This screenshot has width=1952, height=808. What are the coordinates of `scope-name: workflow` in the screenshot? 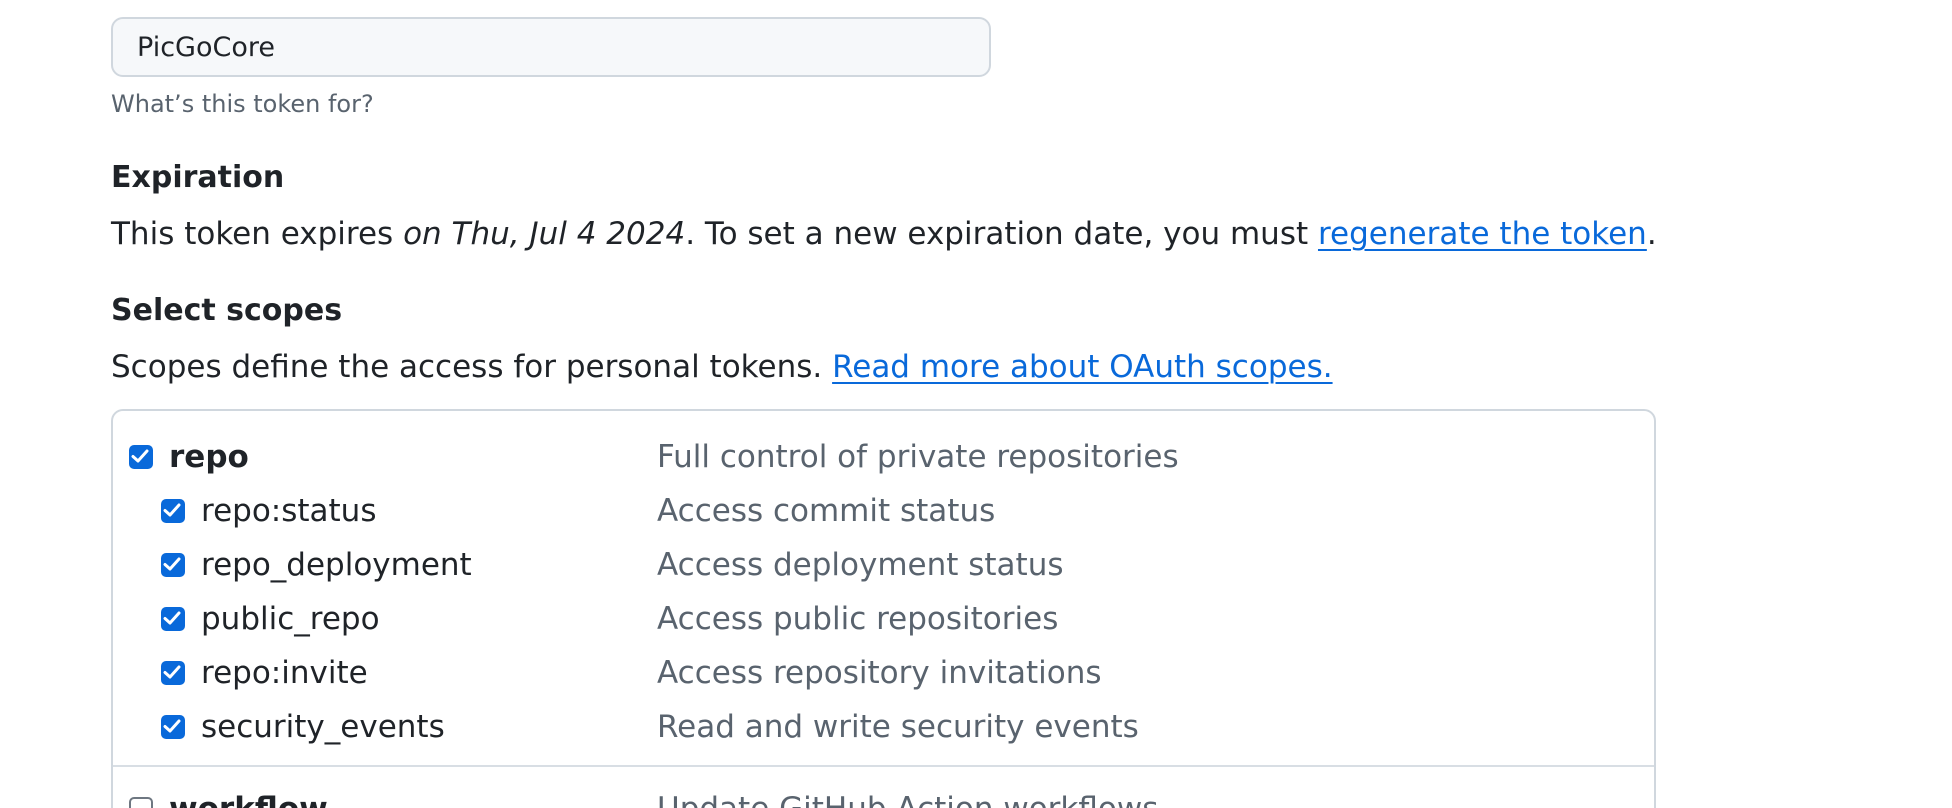 It's located at (248, 797).